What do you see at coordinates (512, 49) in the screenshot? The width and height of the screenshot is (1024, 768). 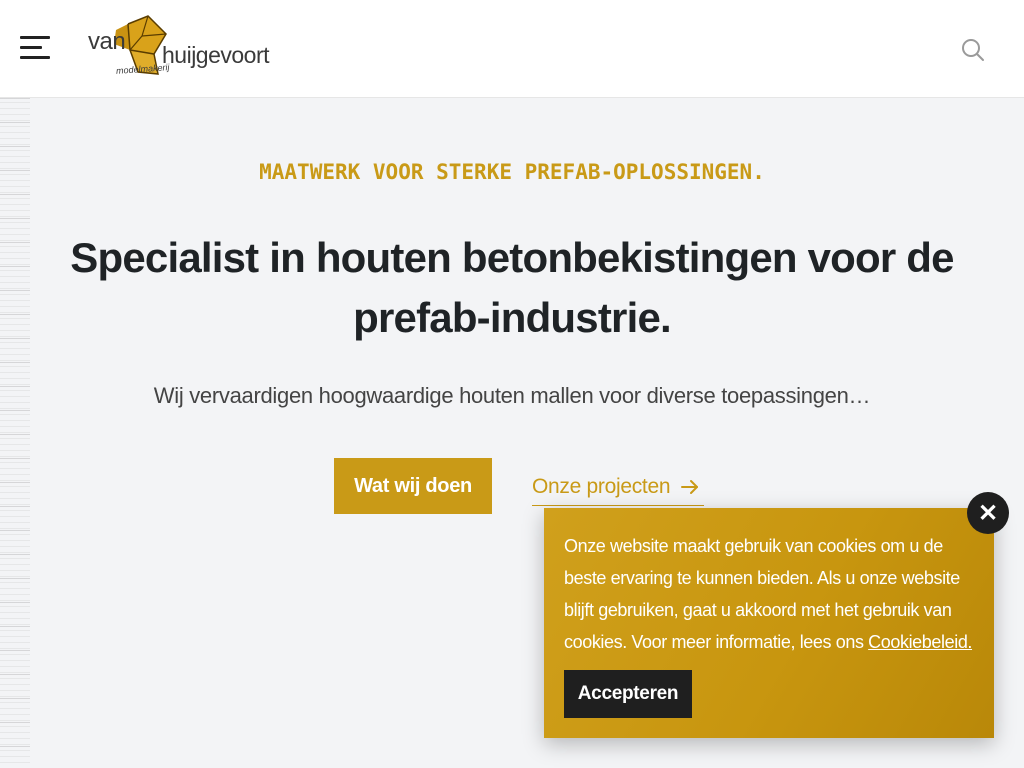 I see `site-header: van huijgevoort modelmakerij` at bounding box center [512, 49].